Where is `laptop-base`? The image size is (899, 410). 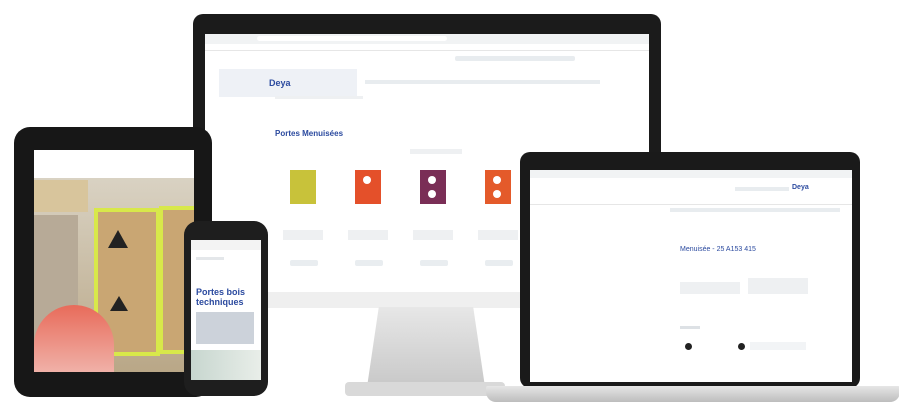 laptop-base is located at coordinates (692, 394).